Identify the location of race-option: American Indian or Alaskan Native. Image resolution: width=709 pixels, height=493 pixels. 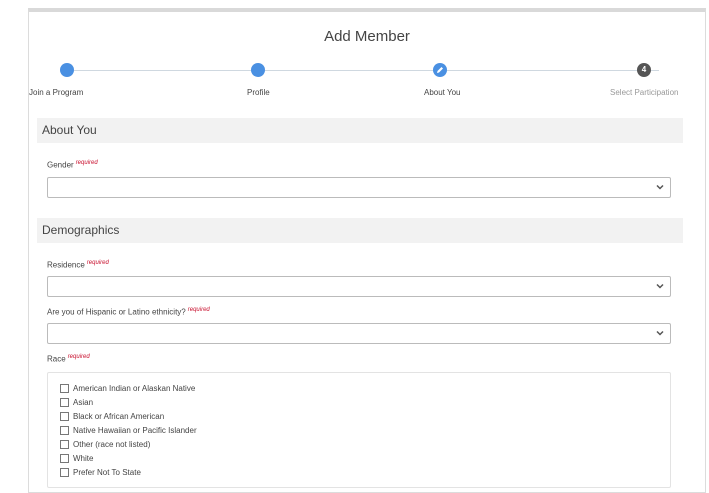
(127, 388).